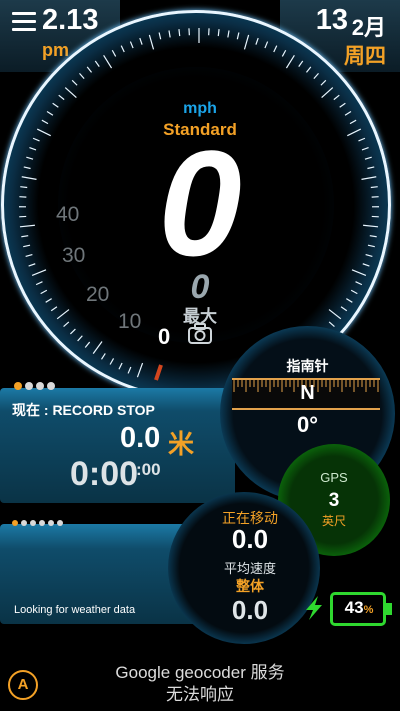 The width and height of the screenshot is (400, 711). What do you see at coordinates (68, 214) in the screenshot?
I see `scale-label-40: 40` at bounding box center [68, 214].